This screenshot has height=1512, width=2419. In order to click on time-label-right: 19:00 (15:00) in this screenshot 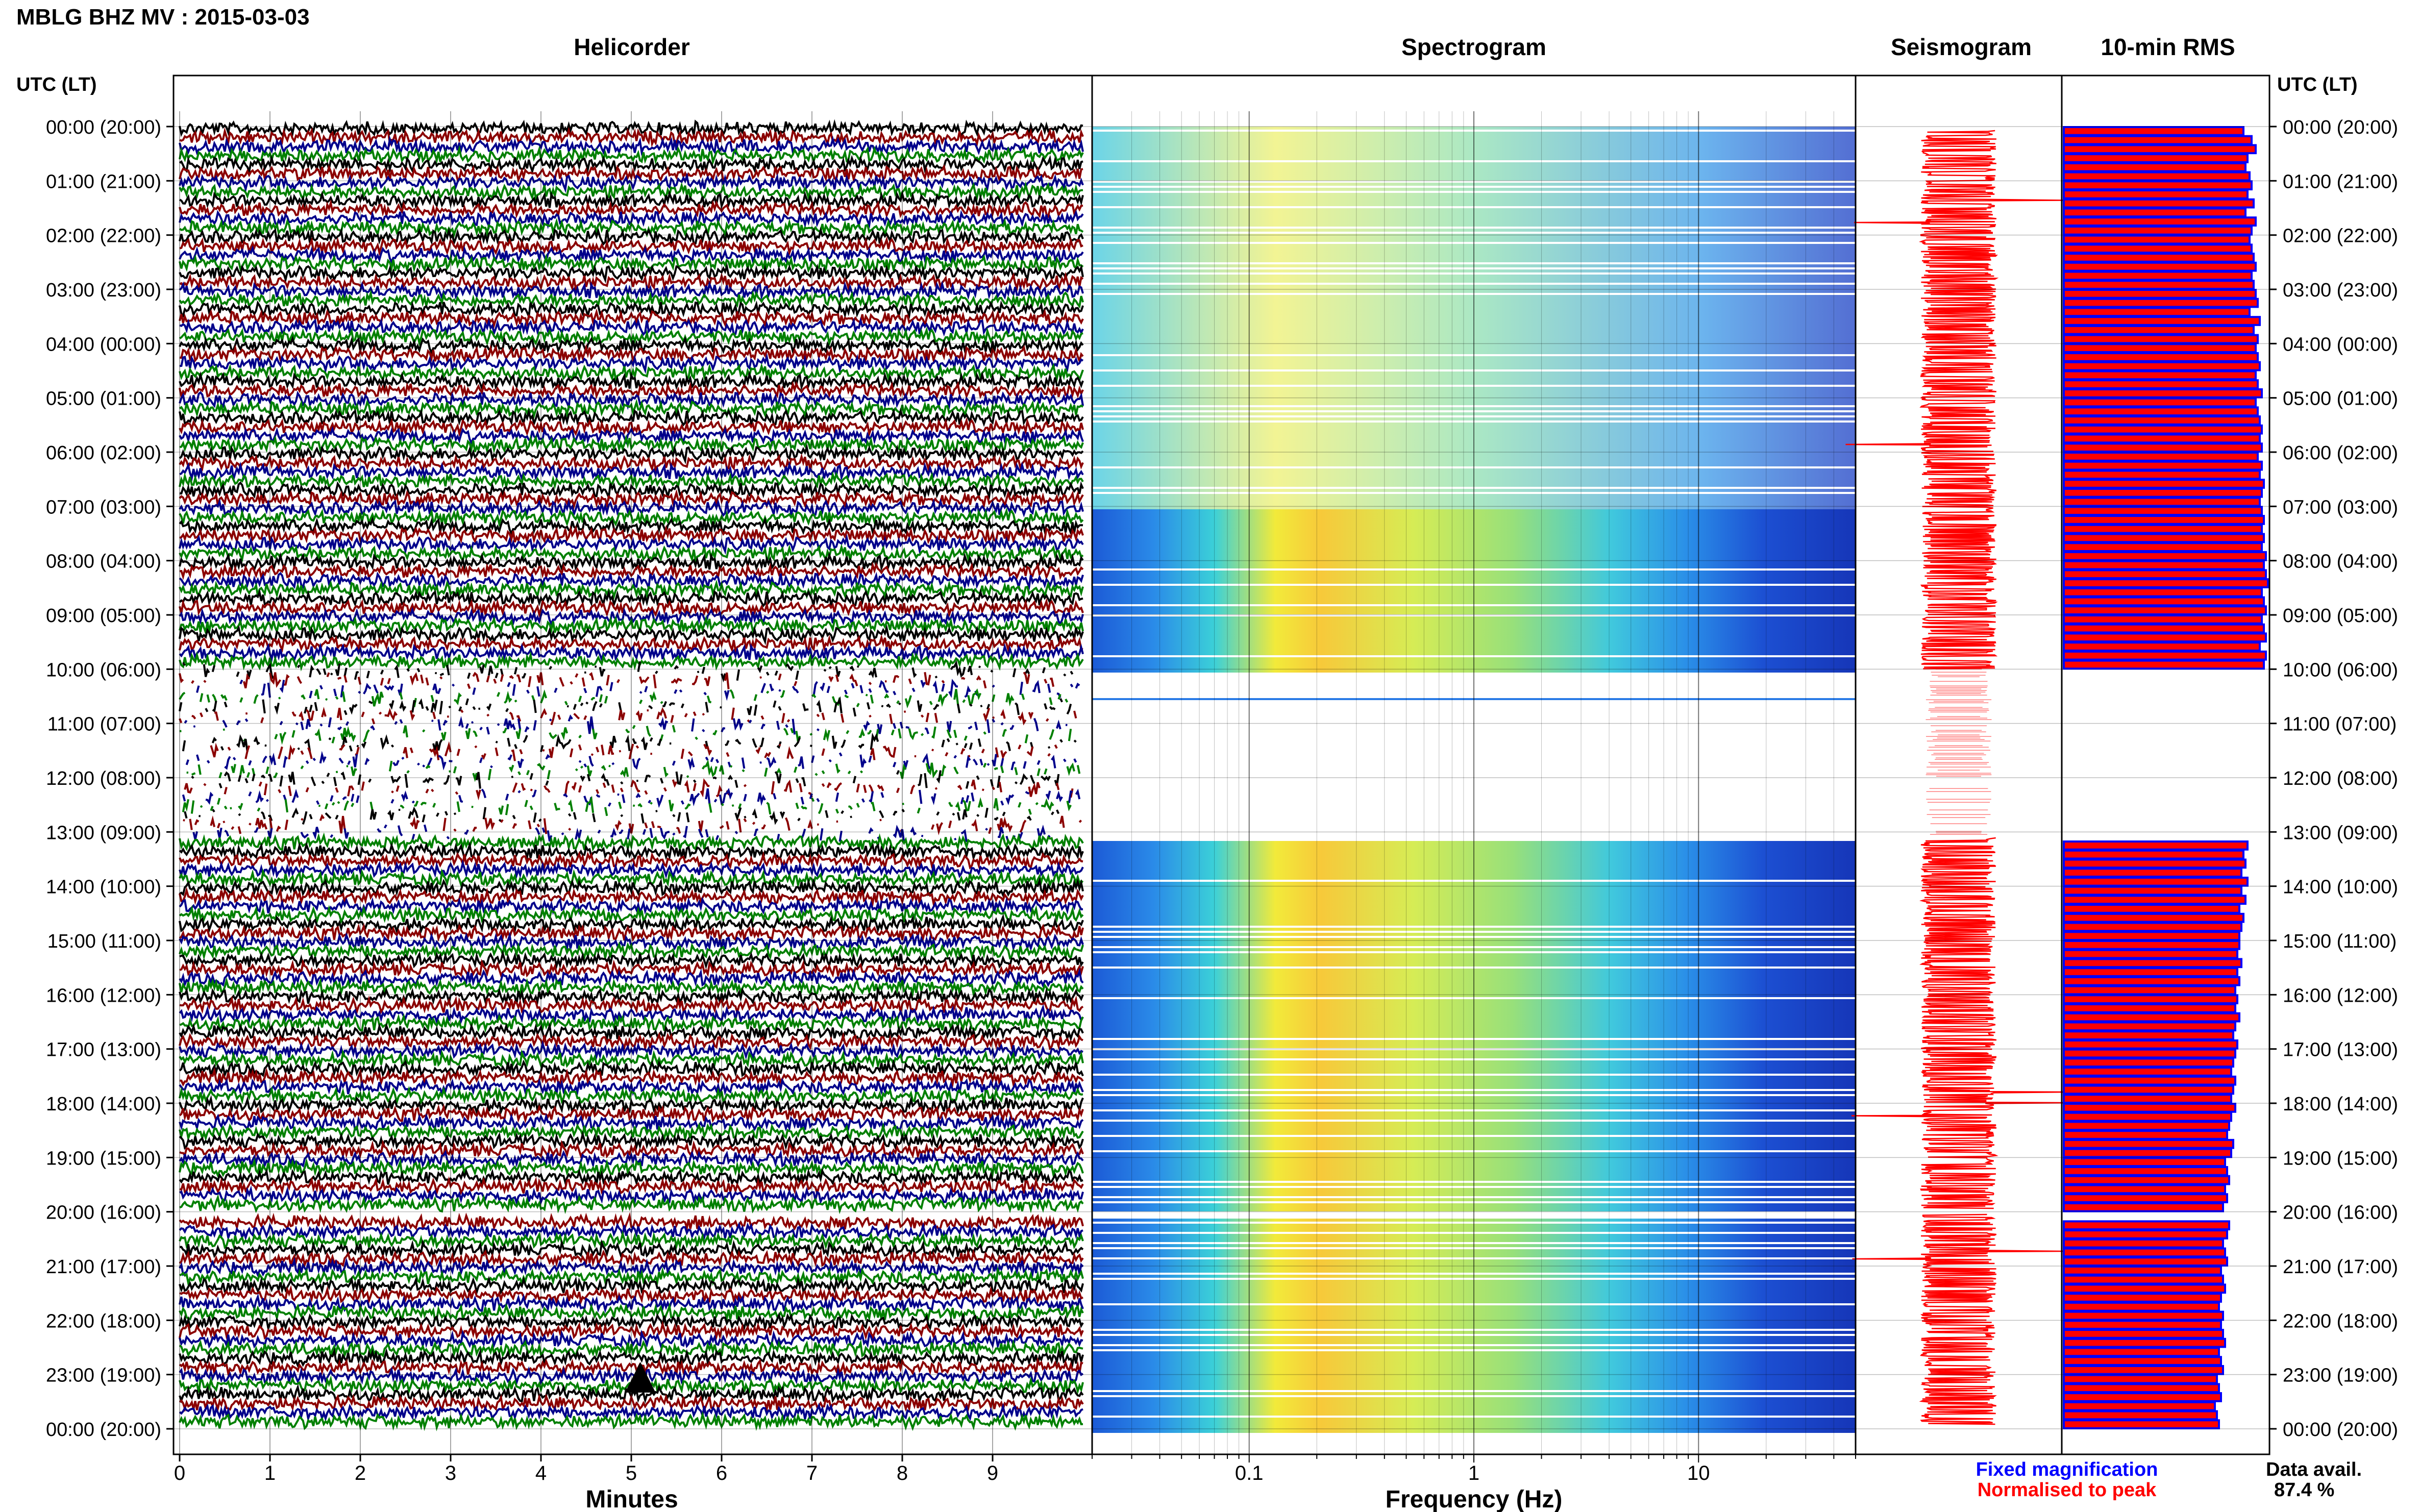, I will do `click(2340, 1158)`.